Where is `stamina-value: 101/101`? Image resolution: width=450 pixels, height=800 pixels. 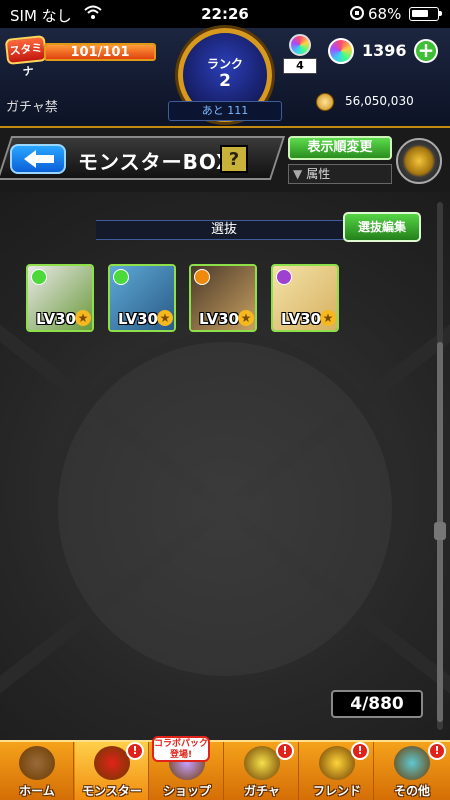
stamina-value: 101/101 is located at coordinates (100, 52).